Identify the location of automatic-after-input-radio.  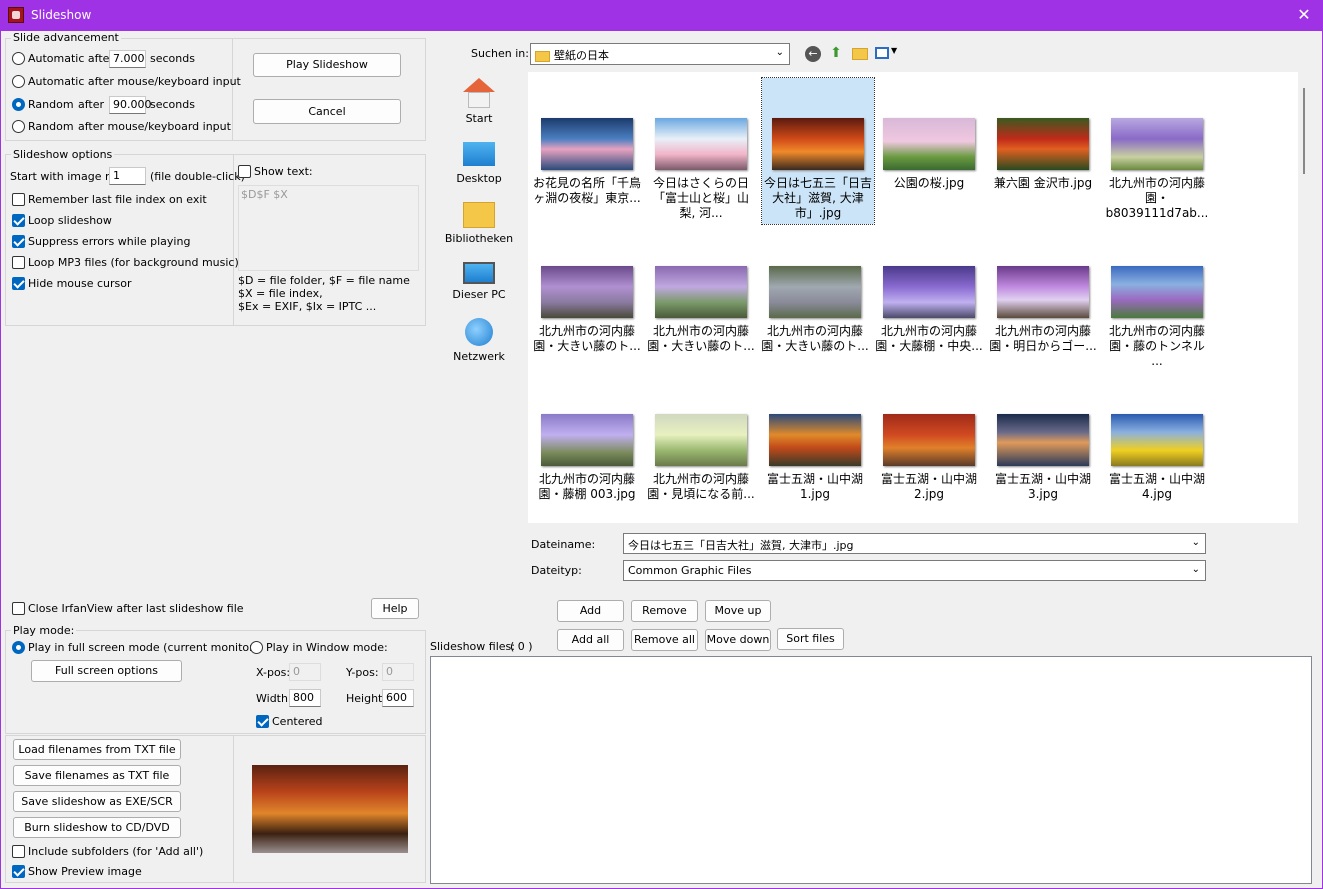
(18, 81).